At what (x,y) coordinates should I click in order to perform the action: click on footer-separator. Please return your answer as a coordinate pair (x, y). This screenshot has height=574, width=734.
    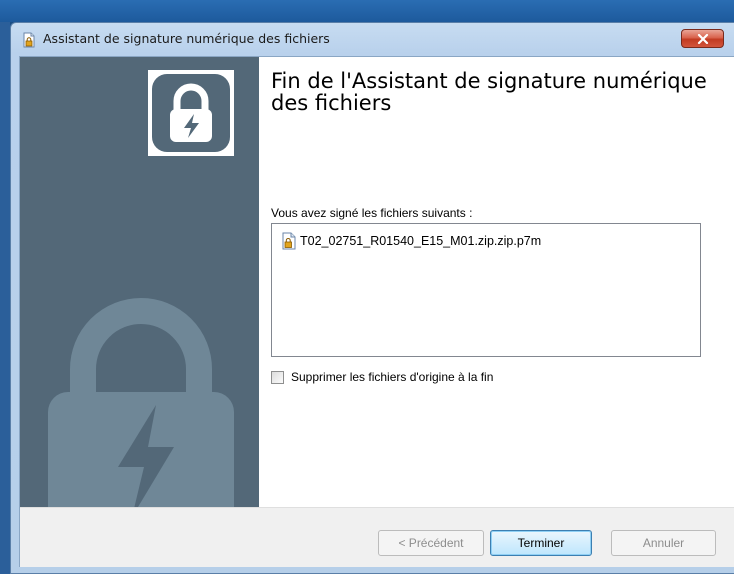
    Looking at the image, I should click on (377, 507).